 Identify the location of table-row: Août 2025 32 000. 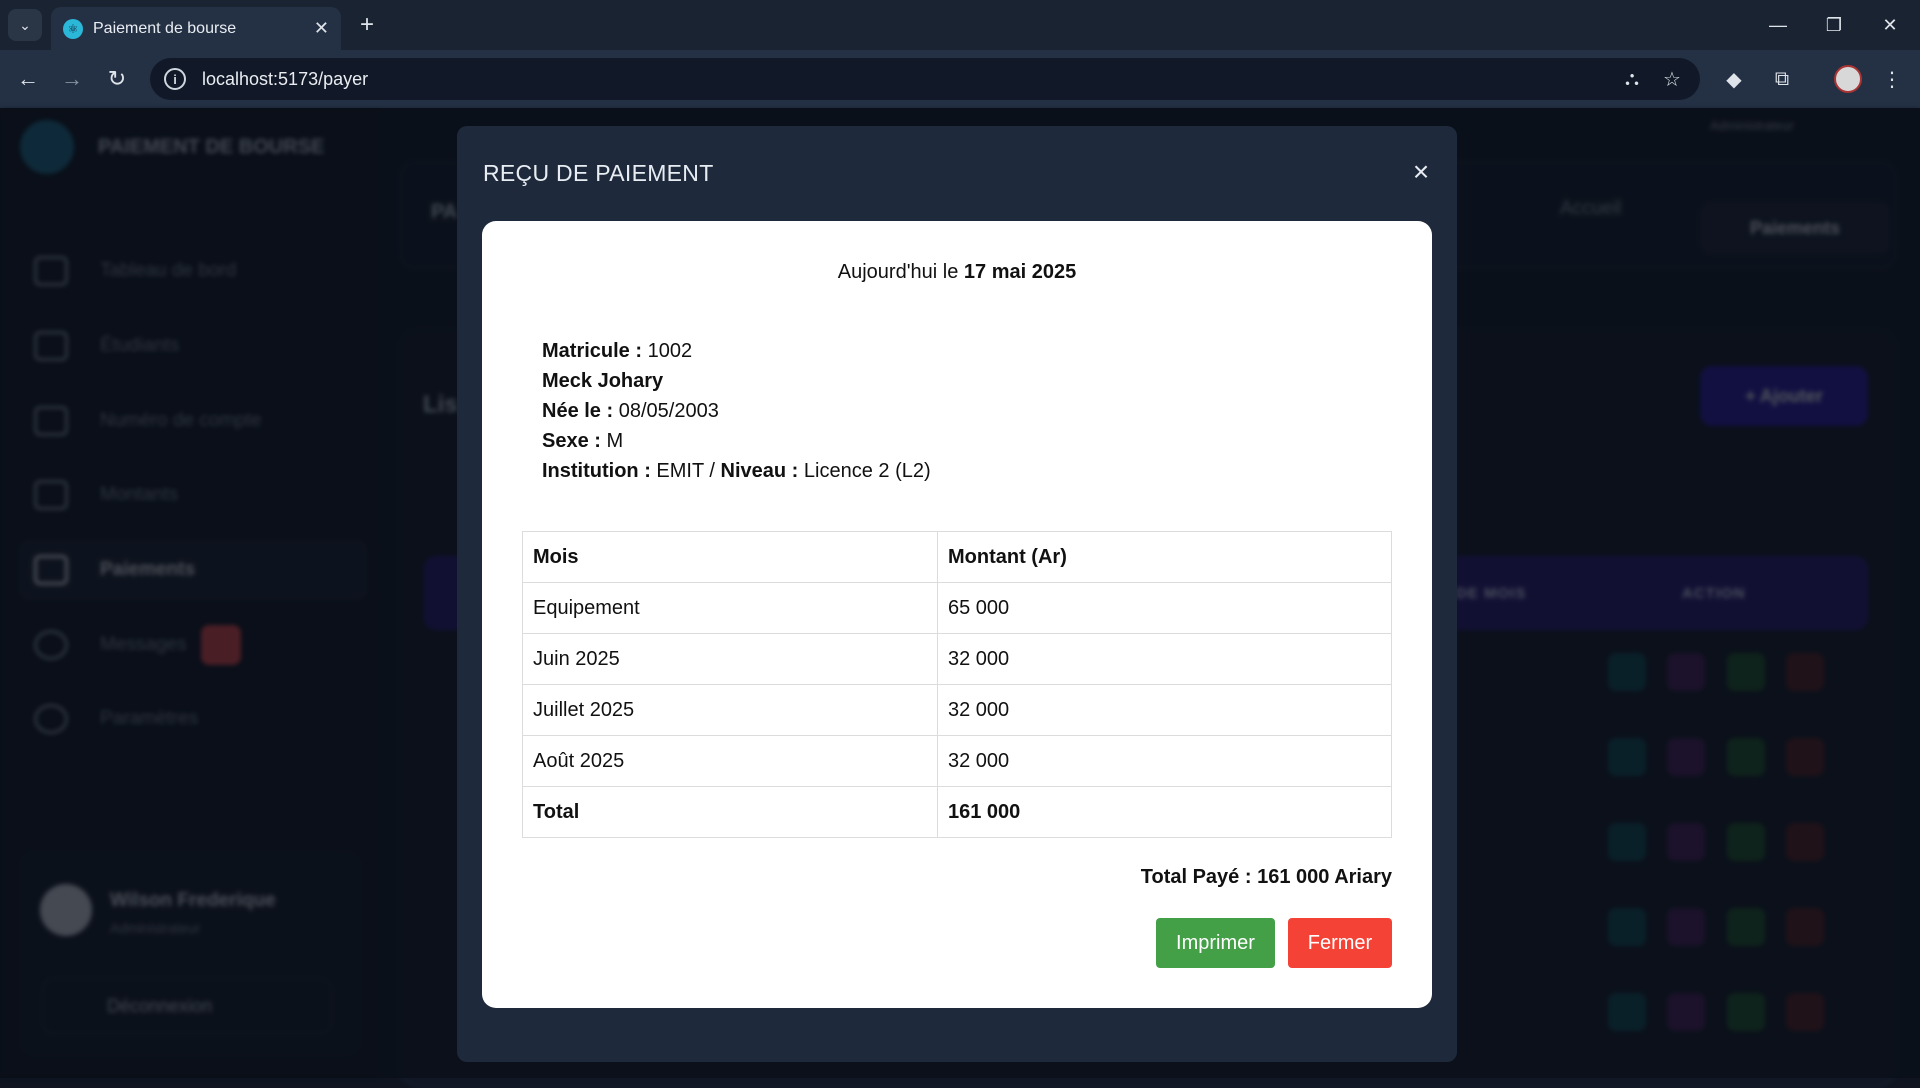
(957, 761).